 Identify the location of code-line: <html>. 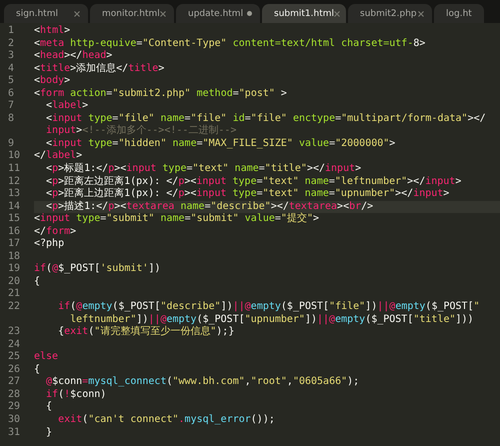
(53, 31).